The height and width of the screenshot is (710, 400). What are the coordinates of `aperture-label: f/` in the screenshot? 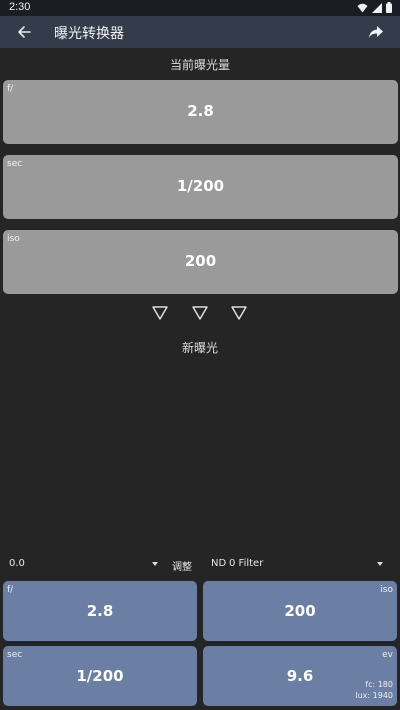 It's located at (10, 89).